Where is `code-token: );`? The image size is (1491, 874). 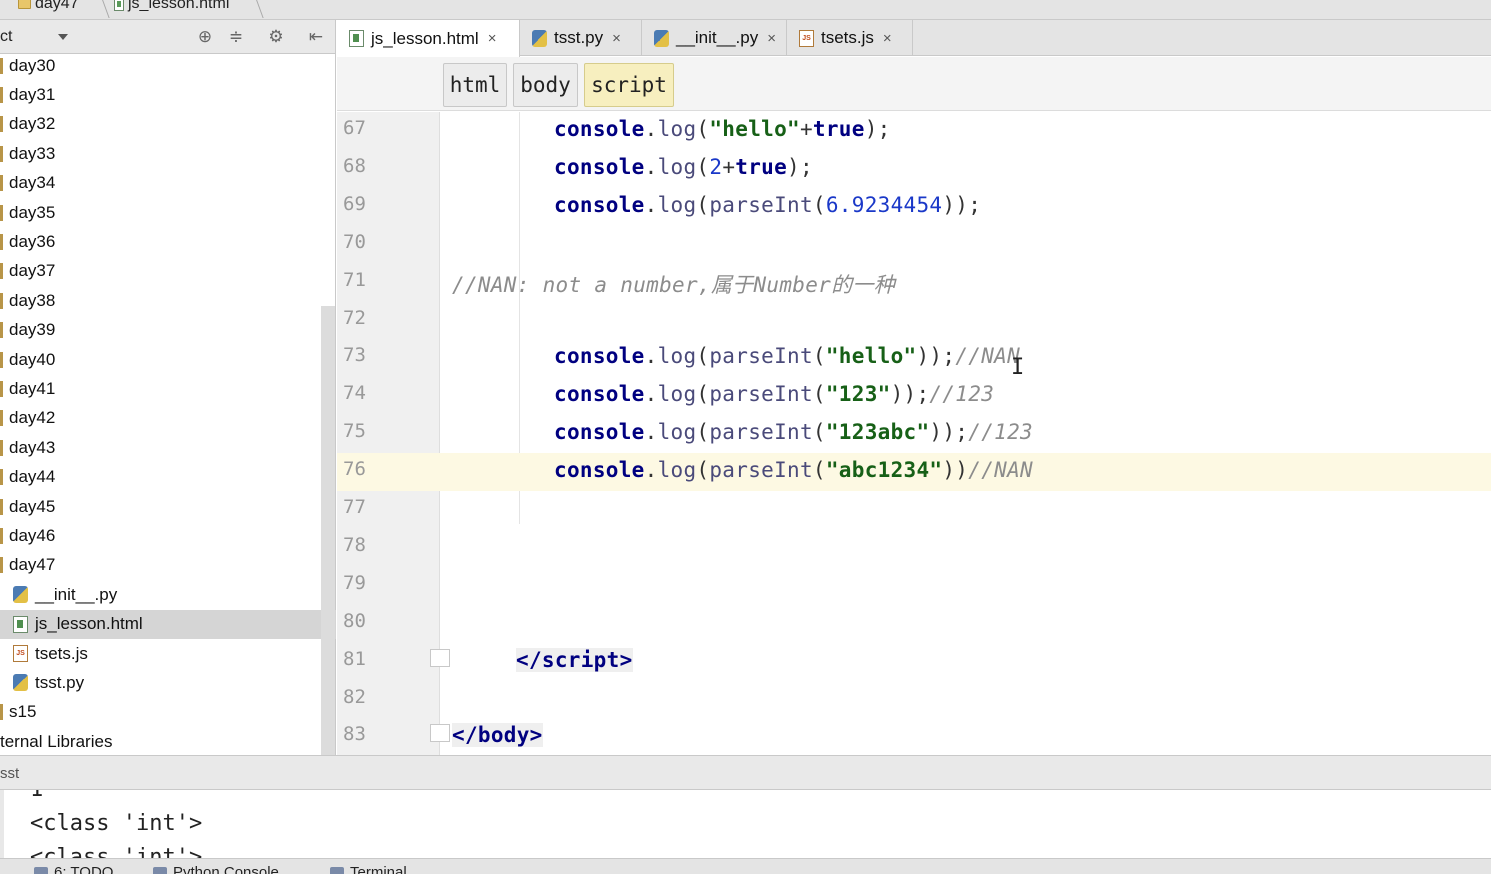 code-token: ); is located at coordinates (877, 129).